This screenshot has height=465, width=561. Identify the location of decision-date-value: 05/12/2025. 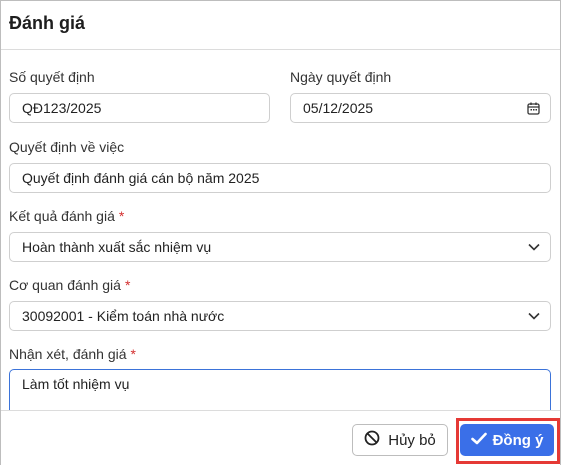
(338, 108).